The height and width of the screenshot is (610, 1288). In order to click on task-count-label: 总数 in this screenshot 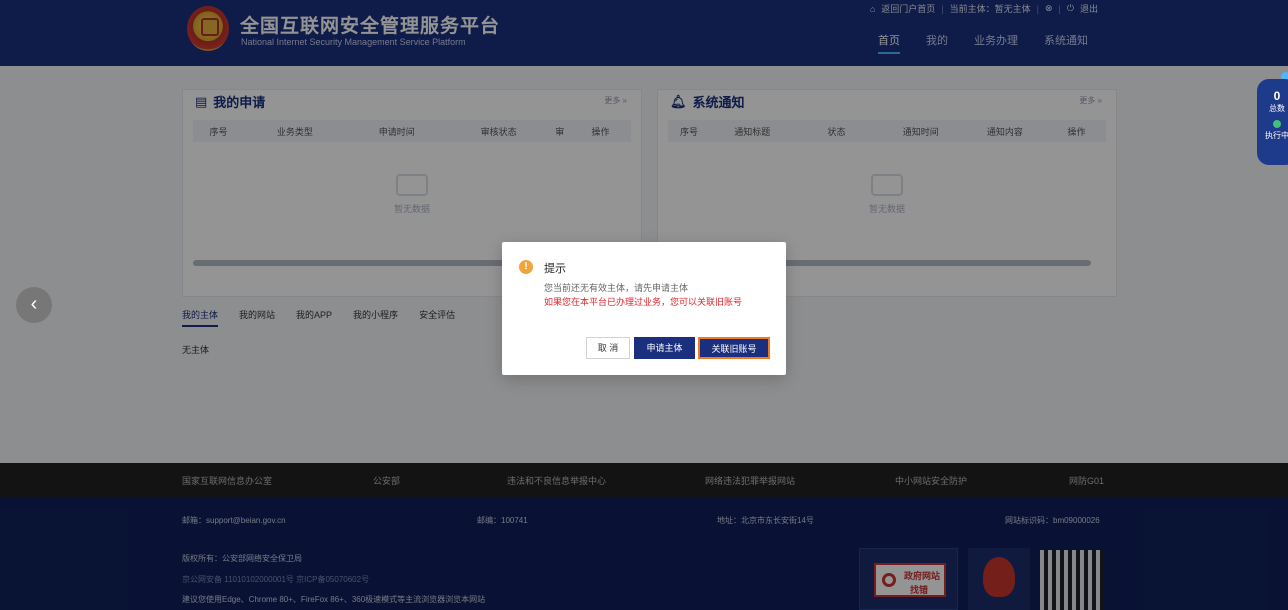, I will do `click(1277, 108)`.